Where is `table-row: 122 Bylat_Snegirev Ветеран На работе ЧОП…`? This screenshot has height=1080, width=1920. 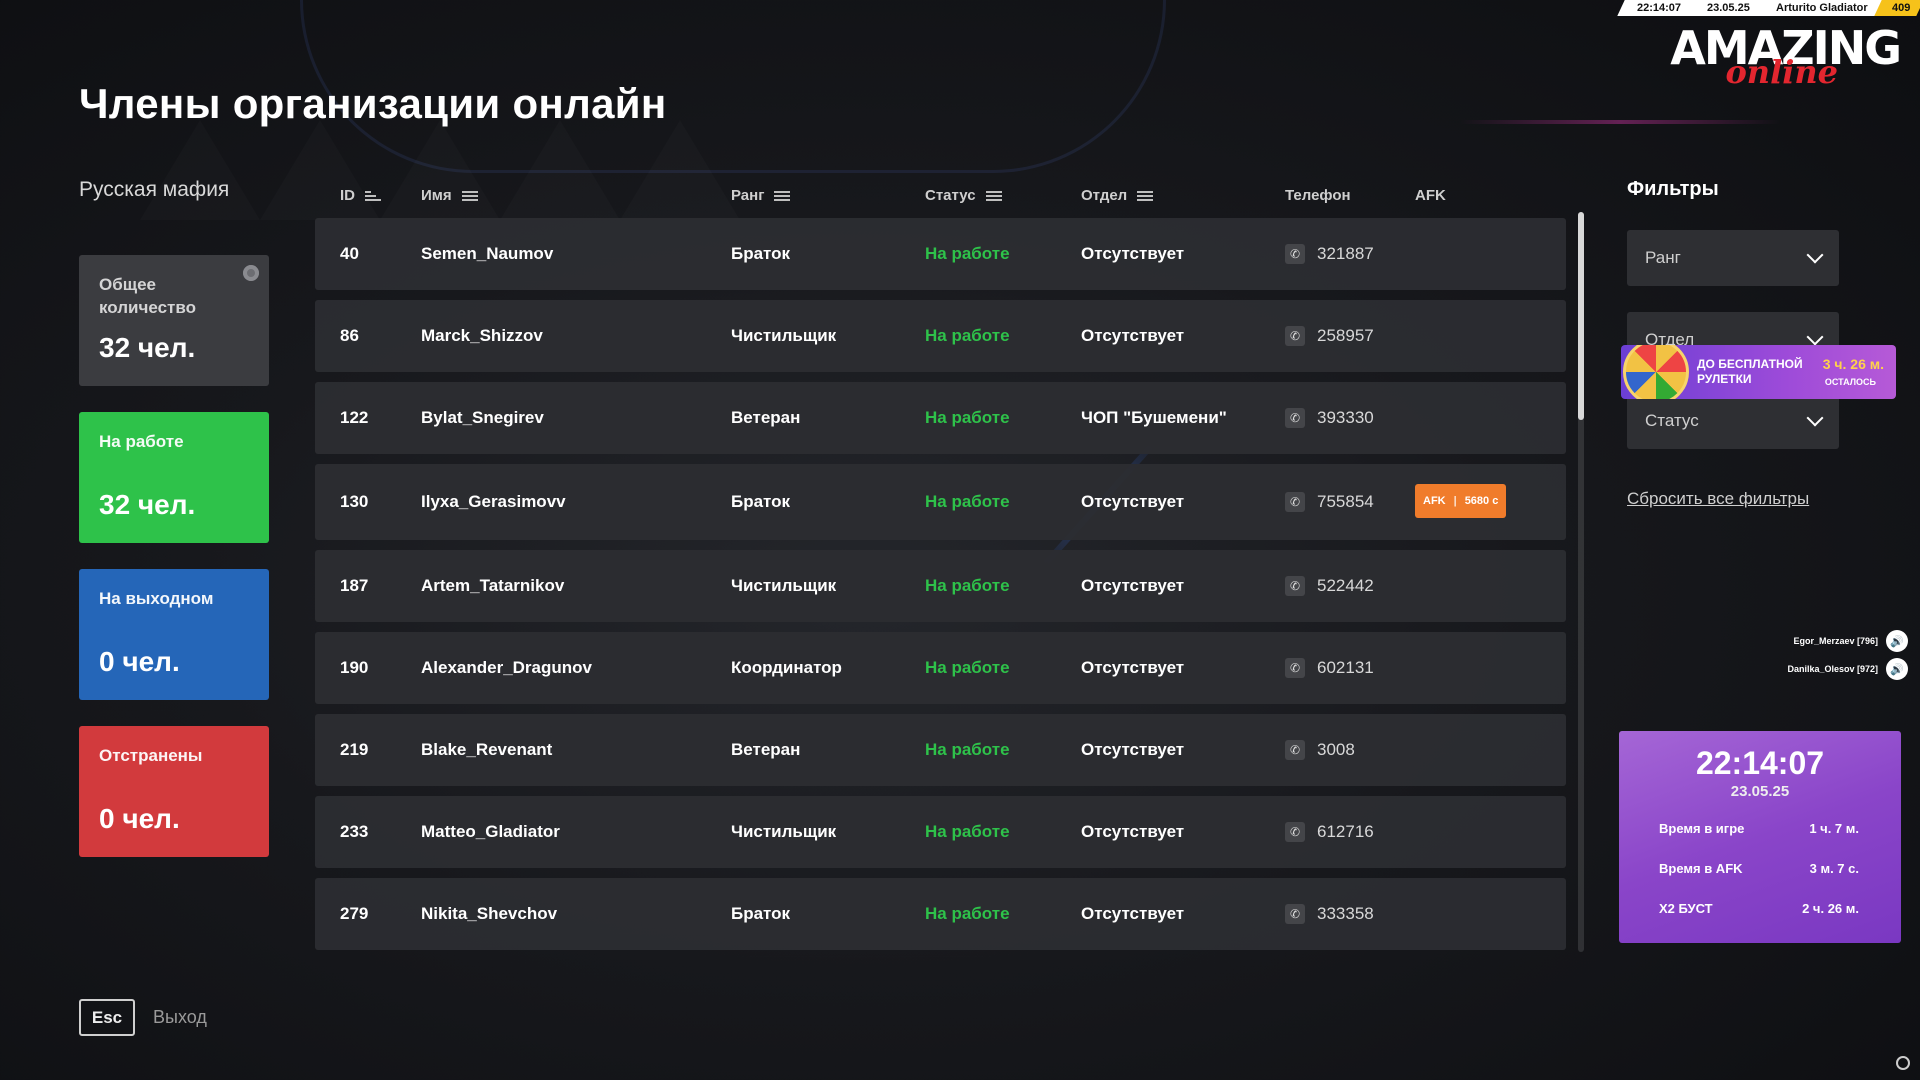
table-row: 122 Bylat_Snegirev Ветеран На работе ЧОП… is located at coordinates (940, 418).